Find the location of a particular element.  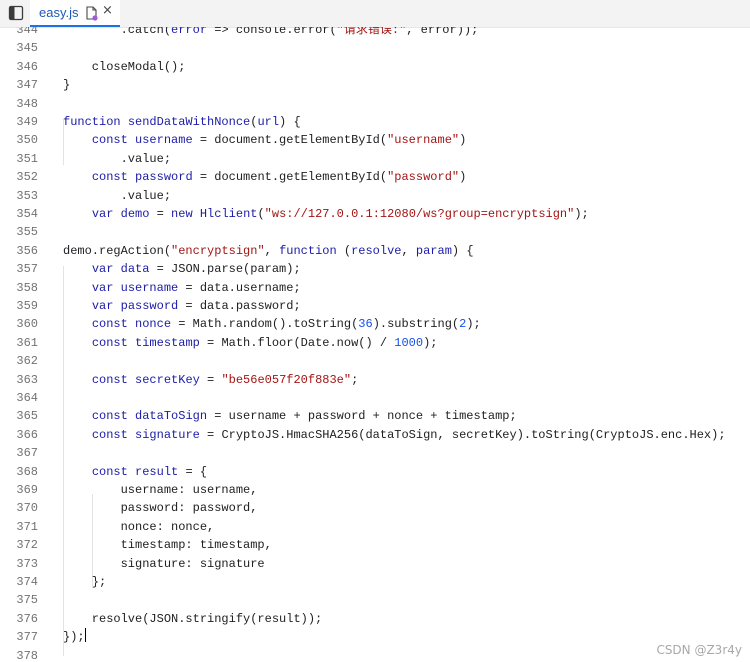

code-token: }); is located at coordinates (74, 637).